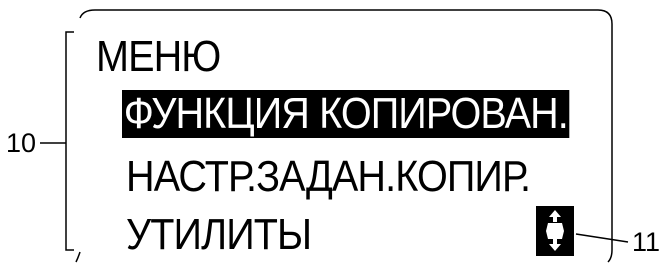 Image resolution: width=671 pixels, height=265 pixels. What do you see at coordinates (555, 231) in the screenshot?
I see `up-down-scroll-icon` at bounding box center [555, 231].